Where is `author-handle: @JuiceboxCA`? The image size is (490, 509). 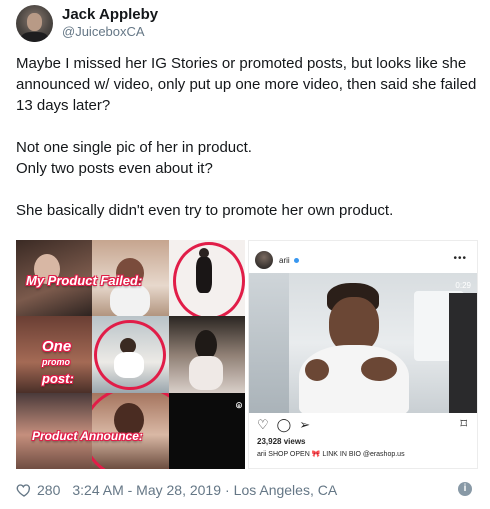 author-handle: @JuiceboxCA is located at coordinates (110, 32).